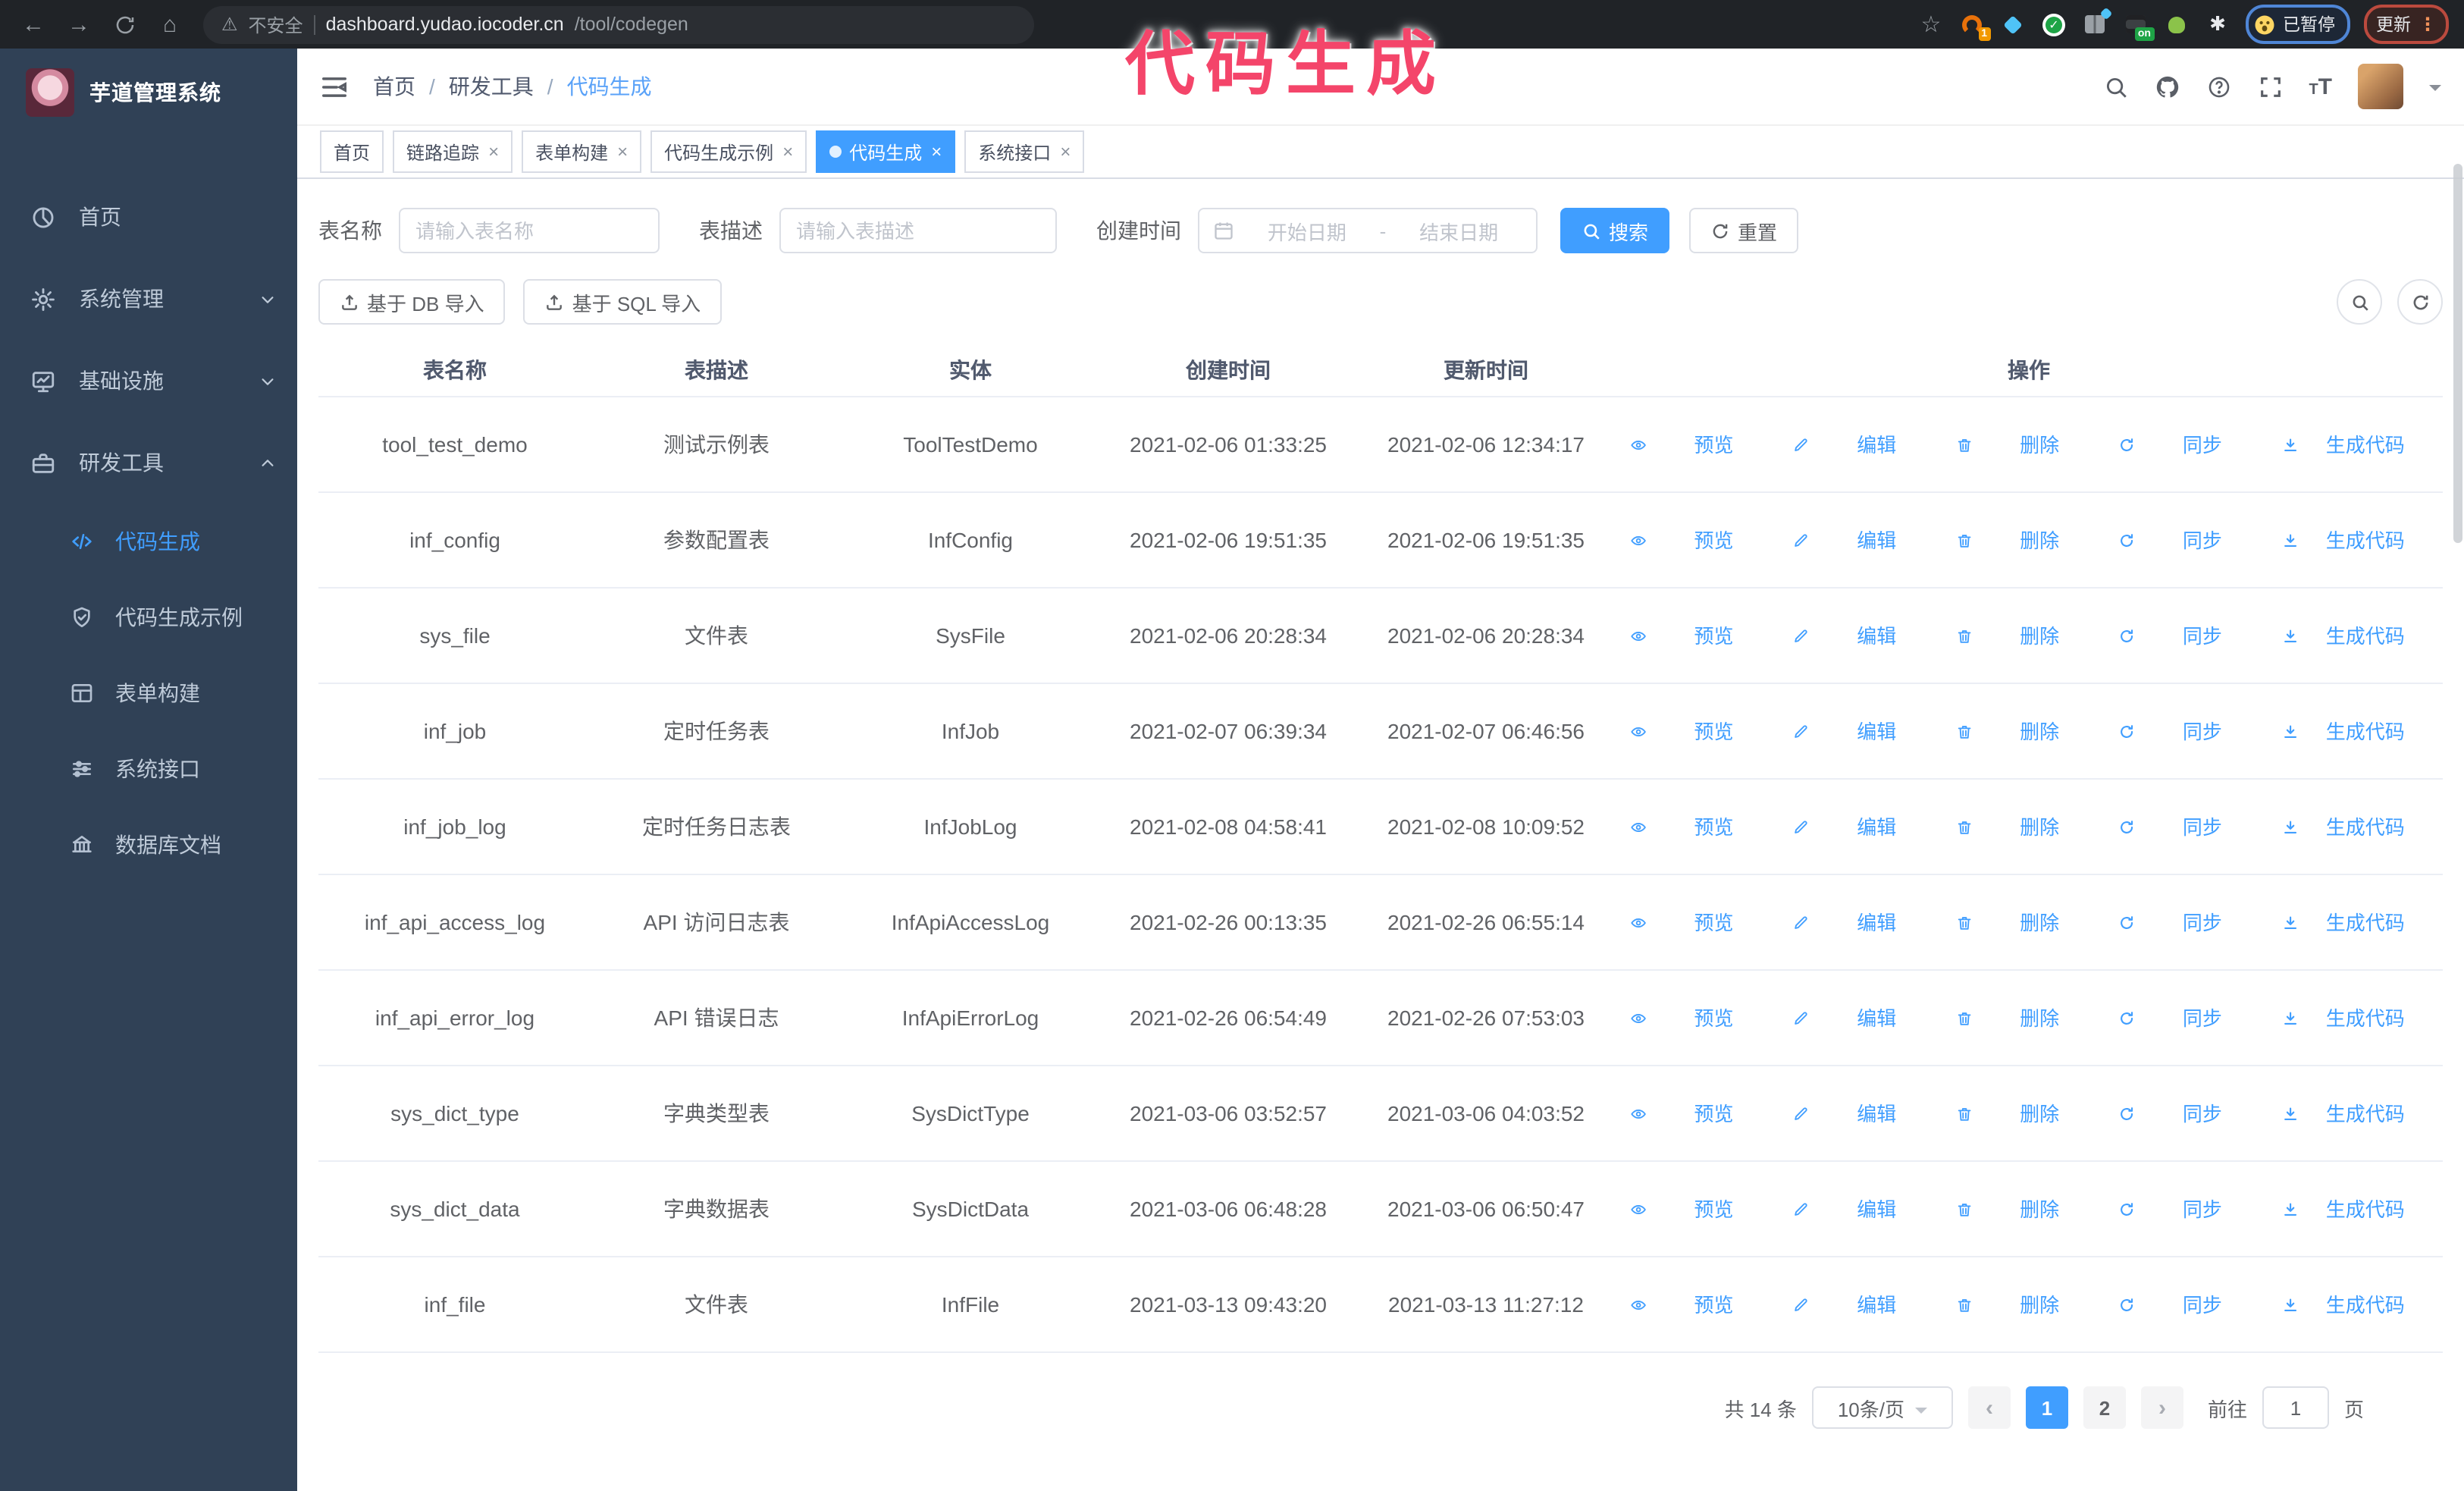  What do you see at coordinates (729, 151) in the screenshot?
I see `tab-item: 代码生成示例 ×` at bounding box center [729, 151].